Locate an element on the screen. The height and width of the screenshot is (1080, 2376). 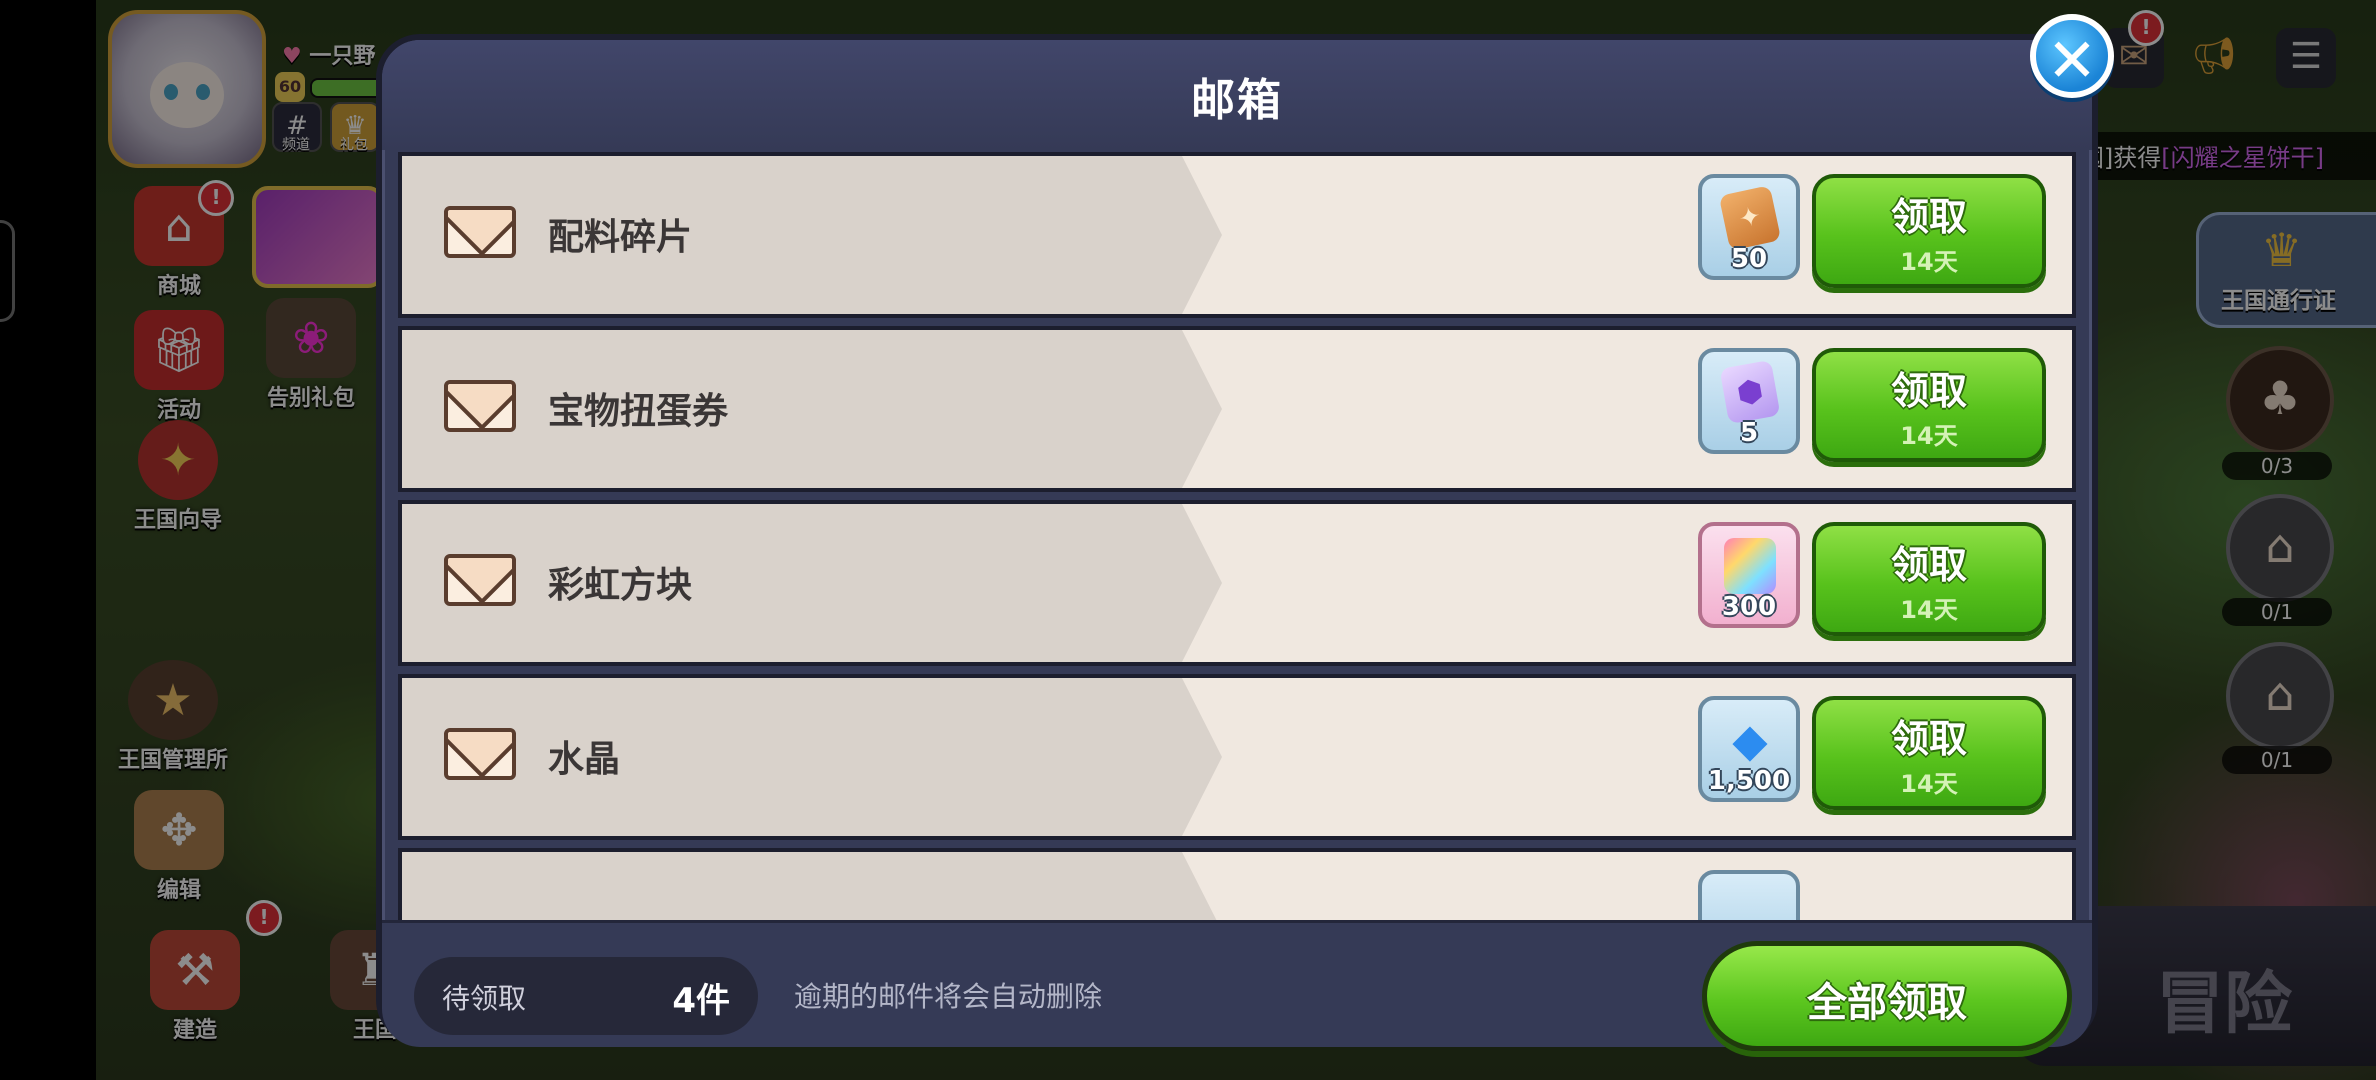
reward-slot: ⬢ 5 is located at coordinates (1749, 401).